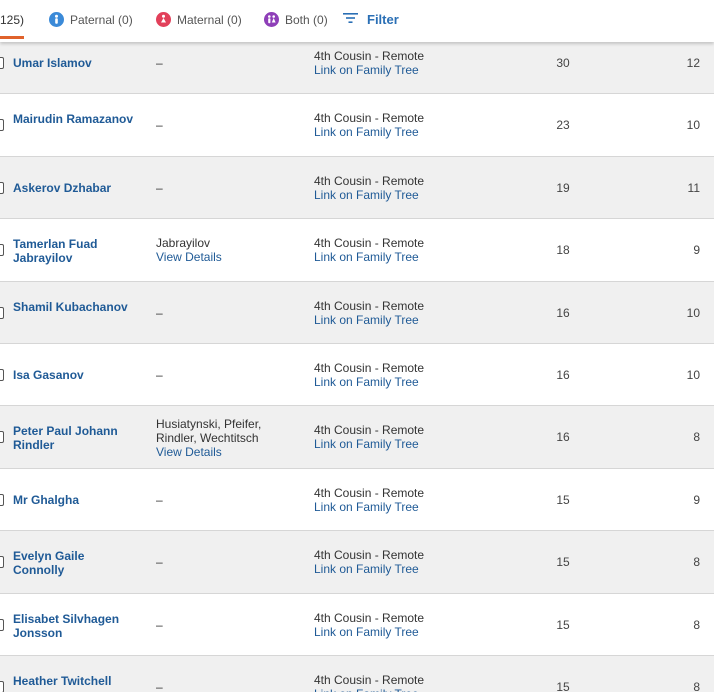  Describe the element at coordinates (75, 438) in the screenshot. I see `match-name-link: Peter Paul Johann Rindler` at that location.